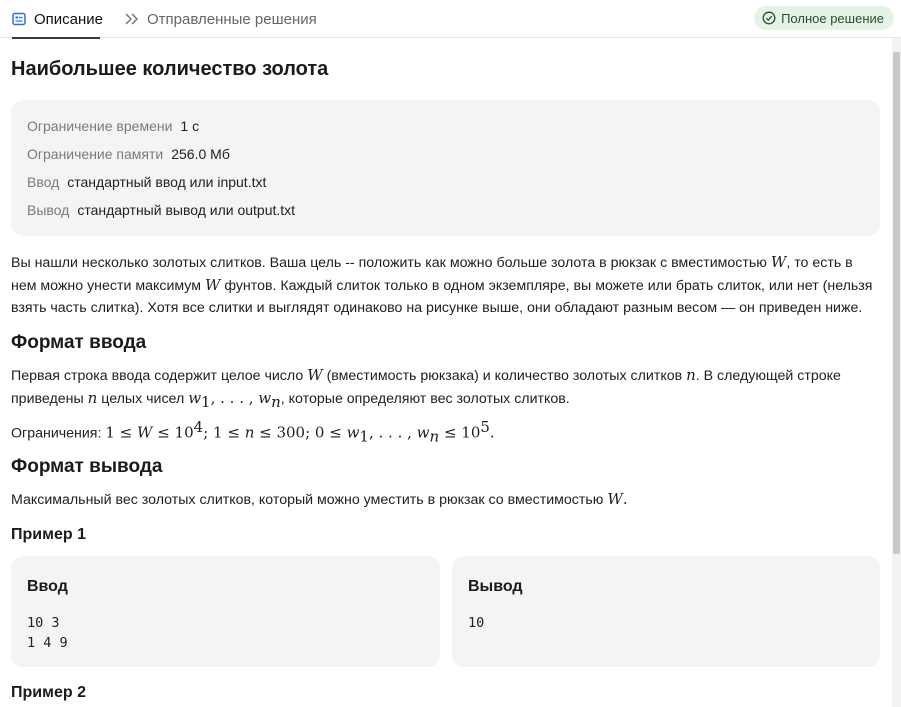 This screenshot has width=901, height=707. What do you see at coordinates (48, 692) in the screenshot?
I see `example-2-title: Пример 2` at bounding box center [48, 692].